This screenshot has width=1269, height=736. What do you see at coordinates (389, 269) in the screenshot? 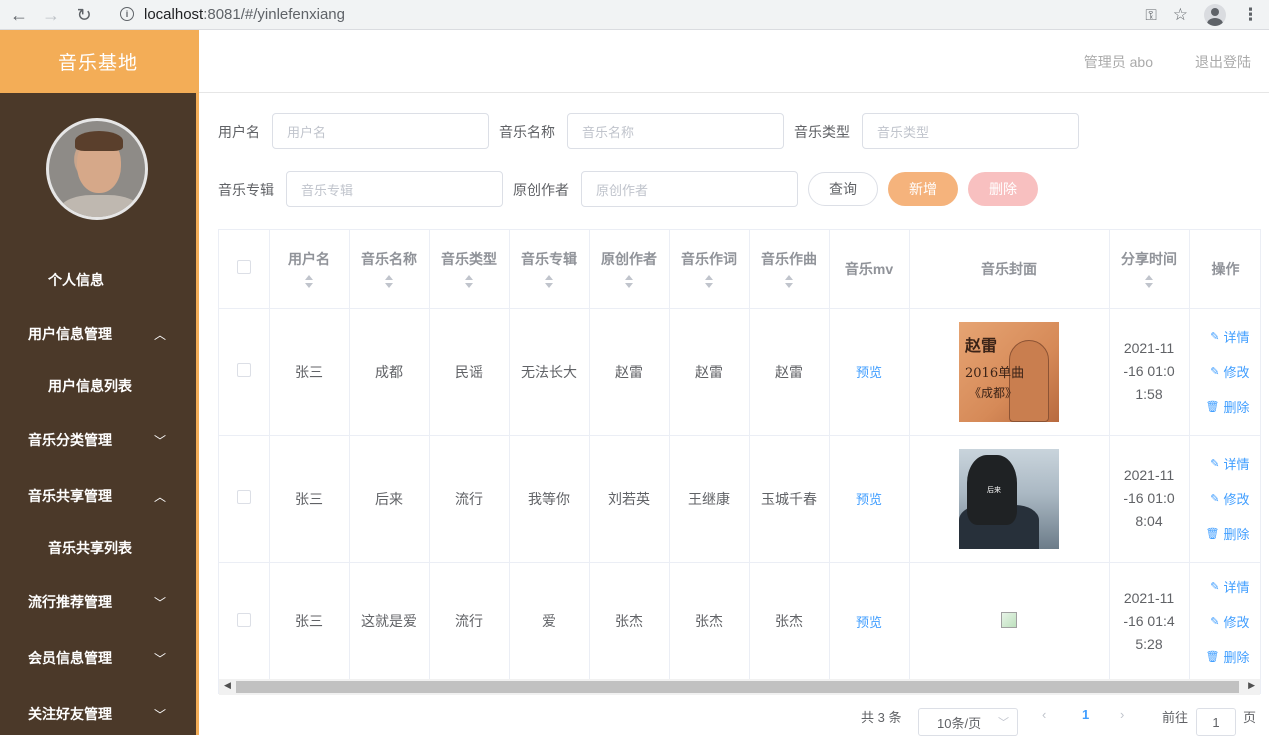
I see `column-header: 音乐名称` at bounding box center [389, 269].